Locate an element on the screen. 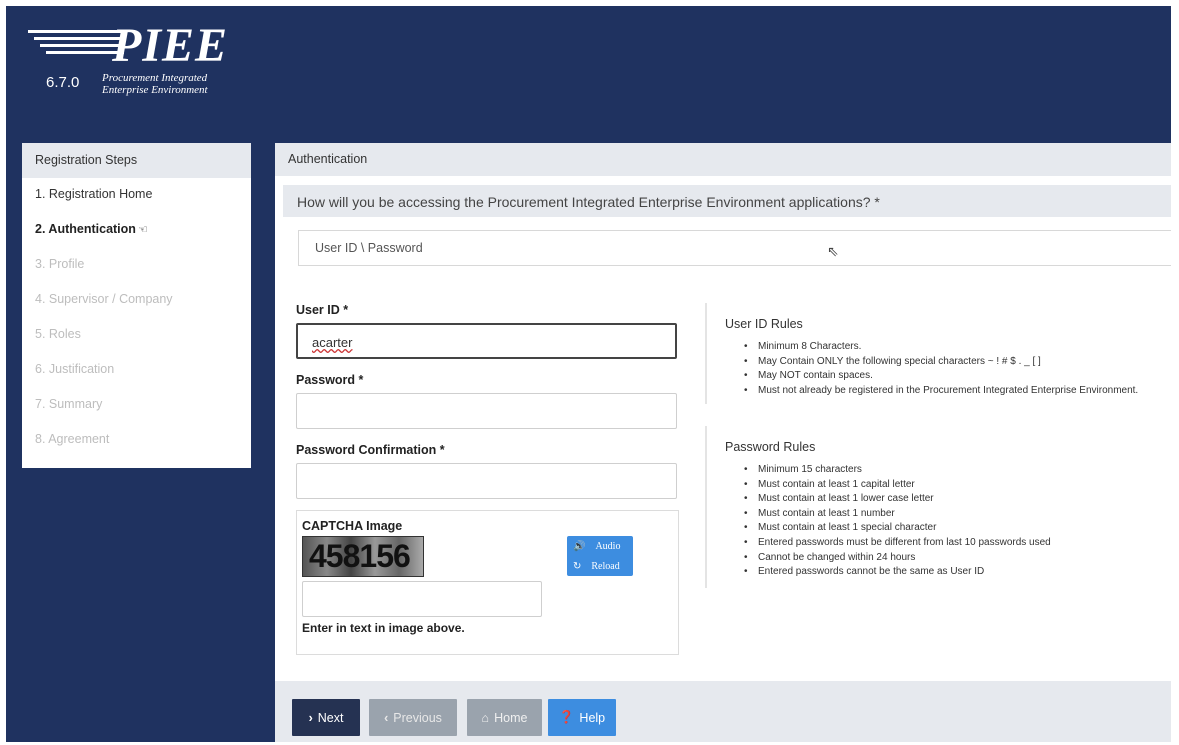 The image size is (1179, 745). captcha-label: CAPTCHA Image is located at coordinates (352, 526).